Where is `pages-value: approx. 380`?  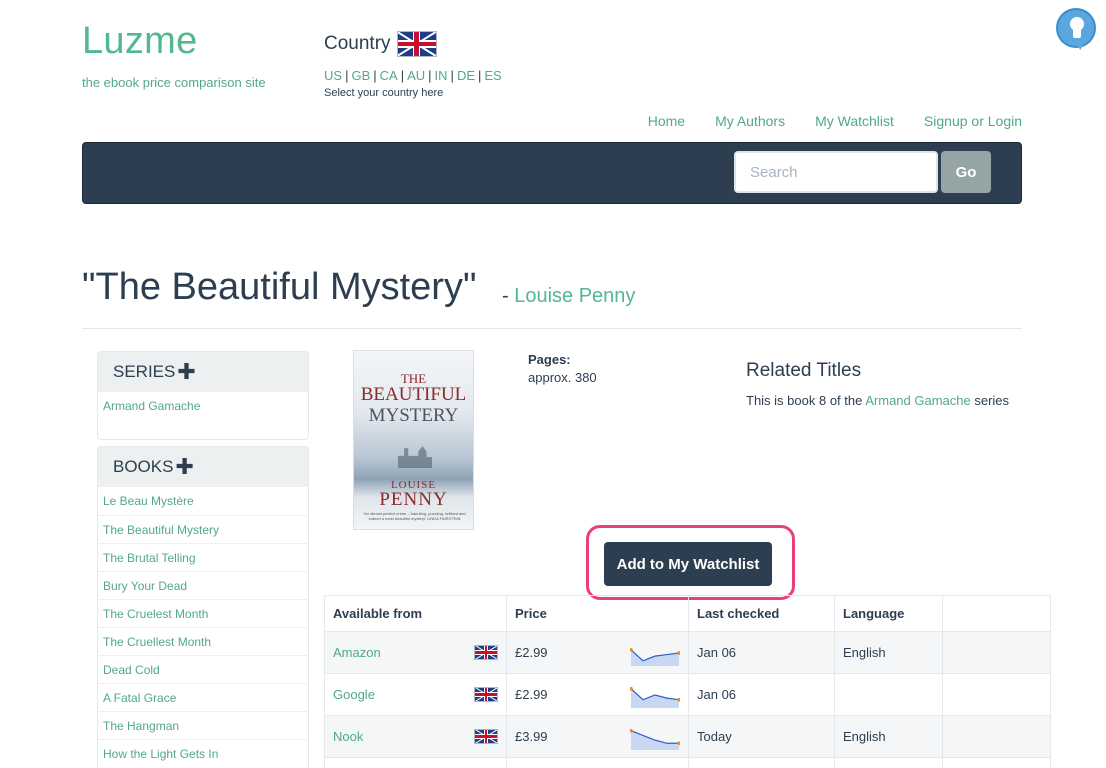 pages-value: approx. 380 is located at coordinates (562, 377).